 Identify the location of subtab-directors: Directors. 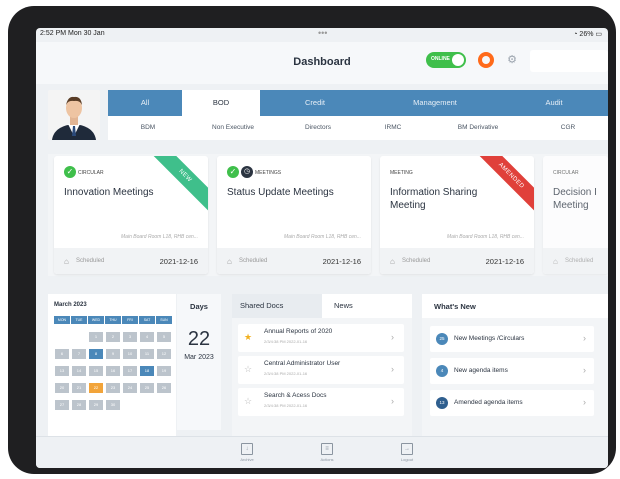
(318, 128).